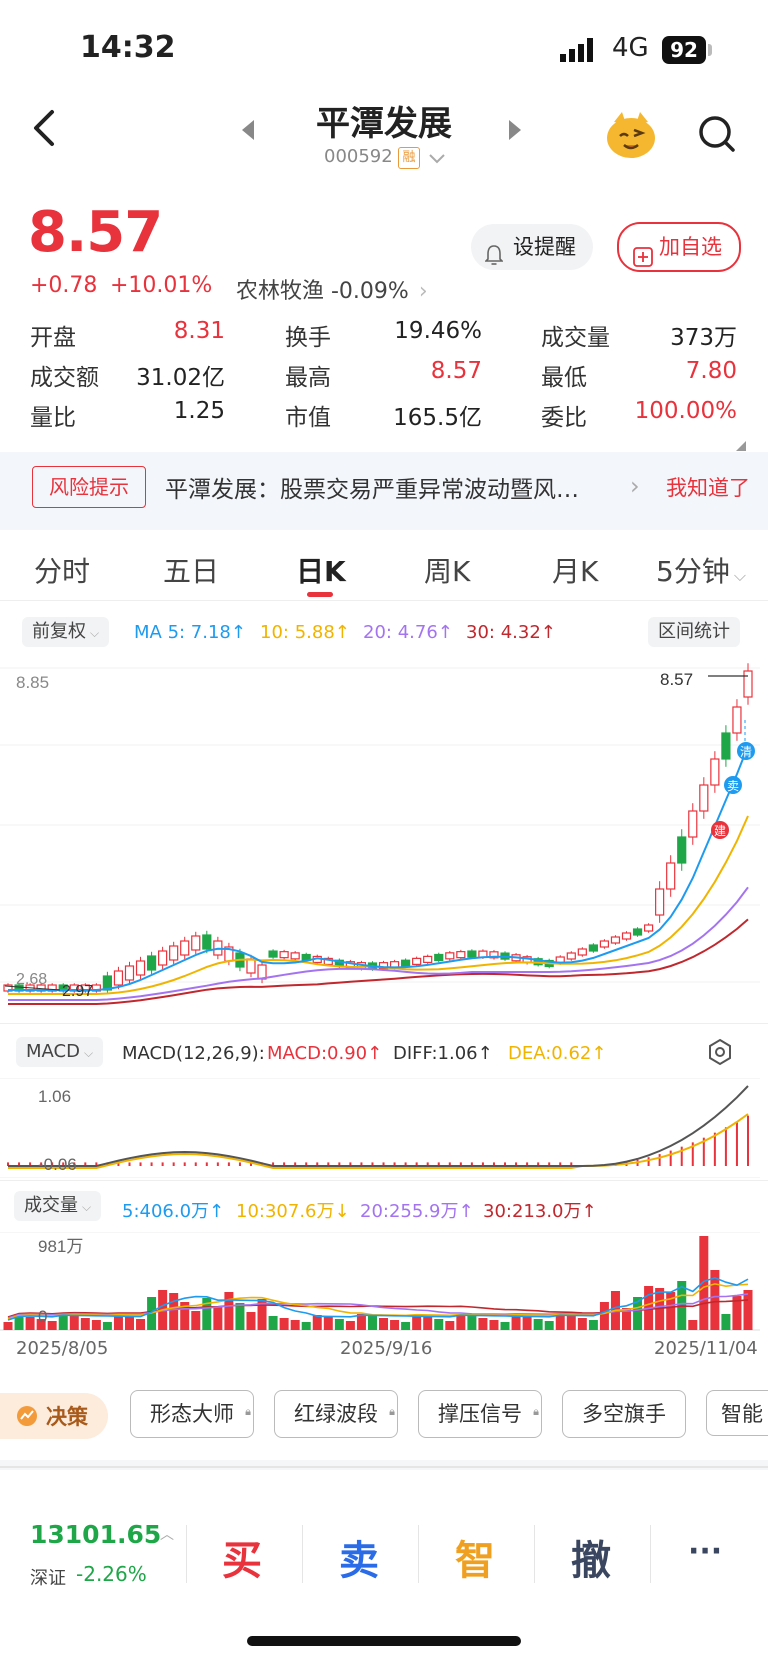  What do you see at coordinates (66, 632) in the screenshot?
I see `adjust-selector: 前复权 ⌵` at bounding box center [66, 632].